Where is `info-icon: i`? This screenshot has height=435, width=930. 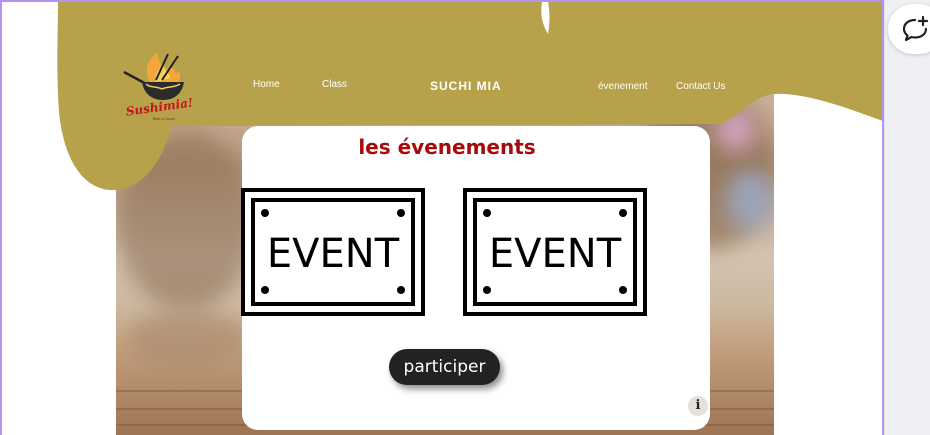
info-icon: i is located at coordinates (698, 406).